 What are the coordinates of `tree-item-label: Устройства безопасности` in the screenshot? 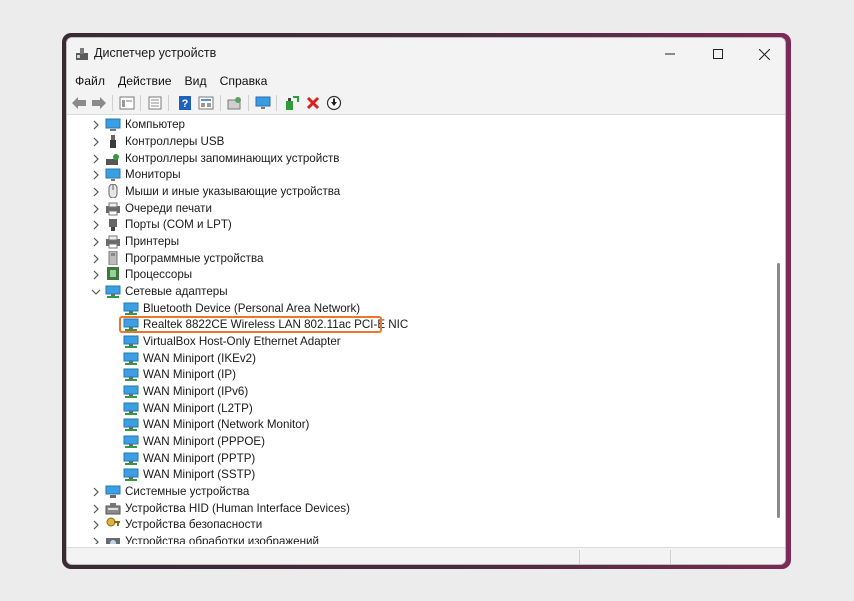 It's located at (194, 524).